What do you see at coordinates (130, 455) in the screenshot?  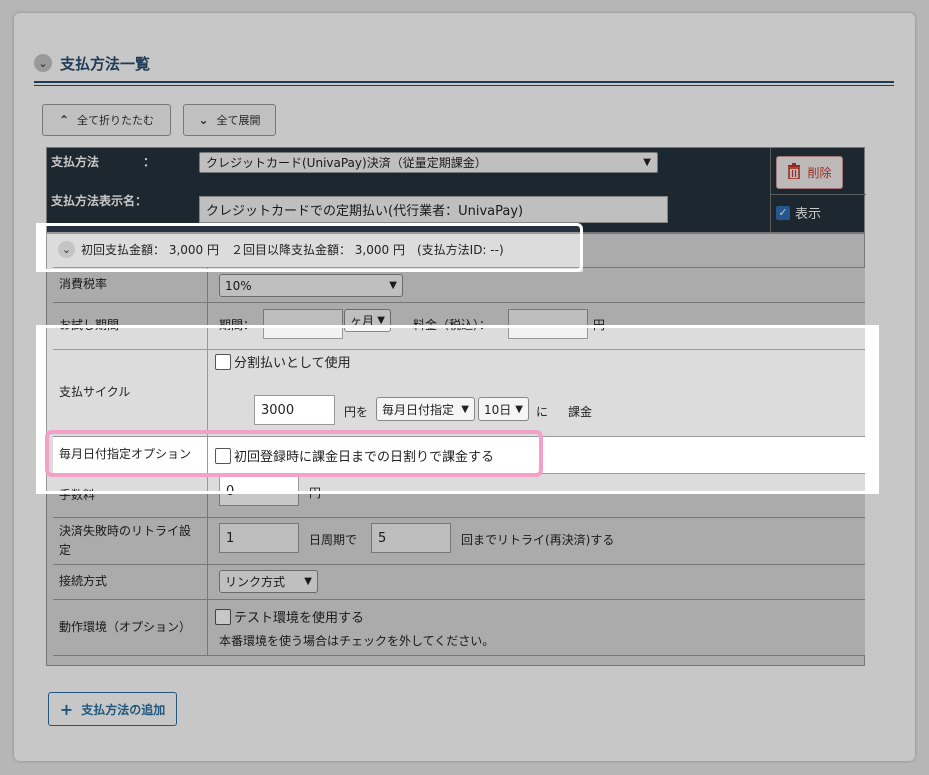 I see `monthly-option-label: 毎月日付指定オプション` at bounding box center [130, 455].